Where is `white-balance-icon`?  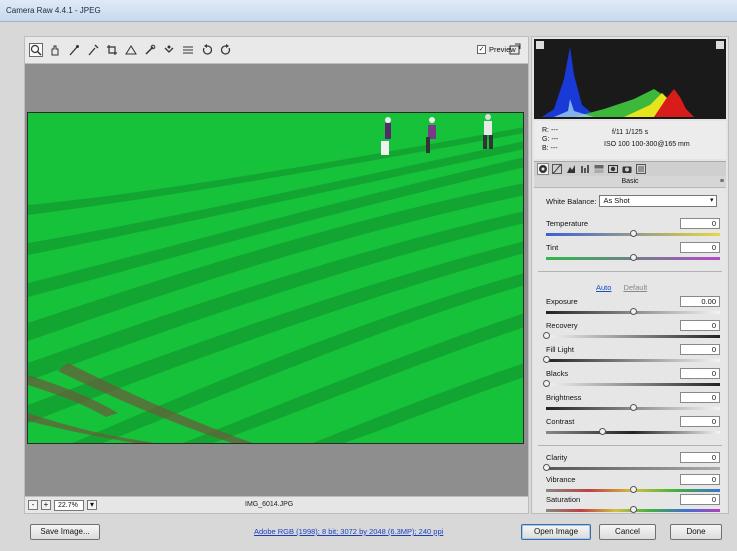
white-balance-icon is located at coordinates (74, 50).